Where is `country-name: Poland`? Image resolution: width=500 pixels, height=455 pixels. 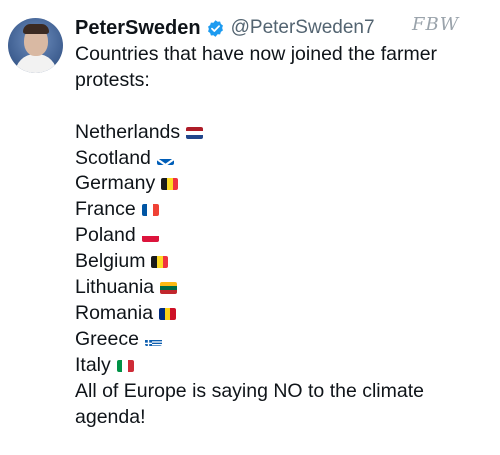 country-name: Poland is located at coordinates (105, 235).